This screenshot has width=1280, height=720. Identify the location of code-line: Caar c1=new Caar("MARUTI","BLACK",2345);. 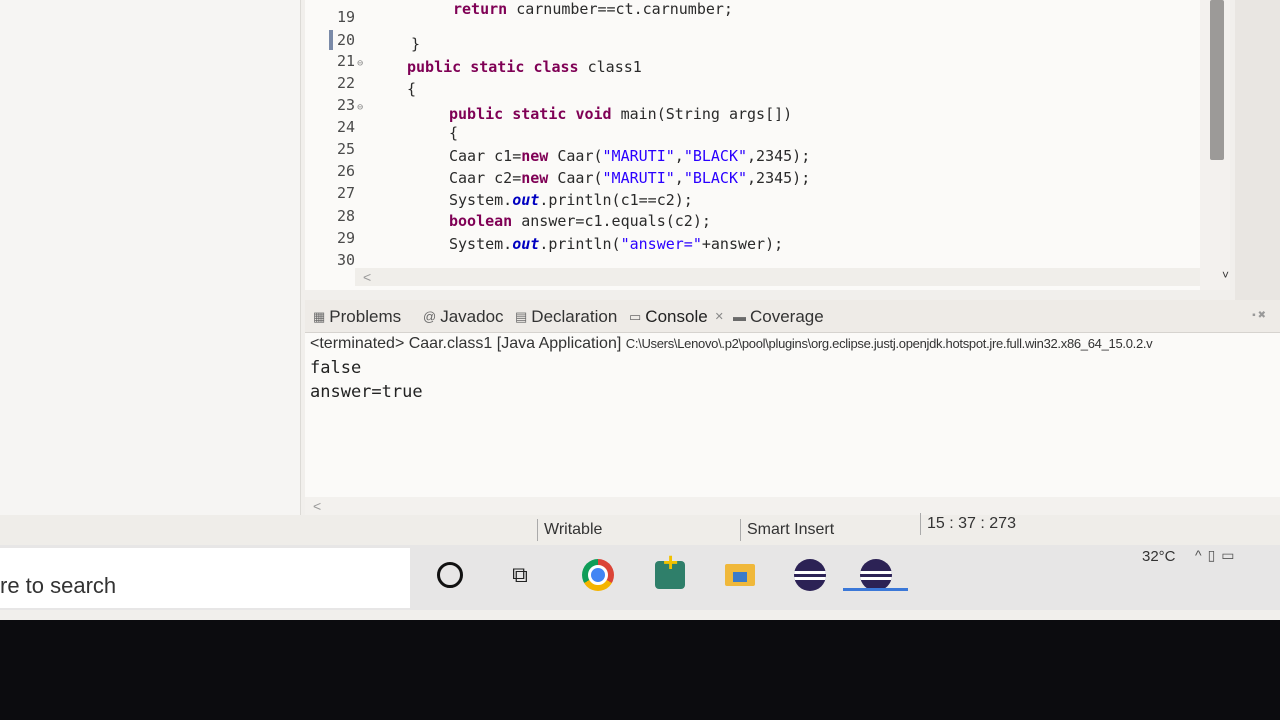
(630, 156).